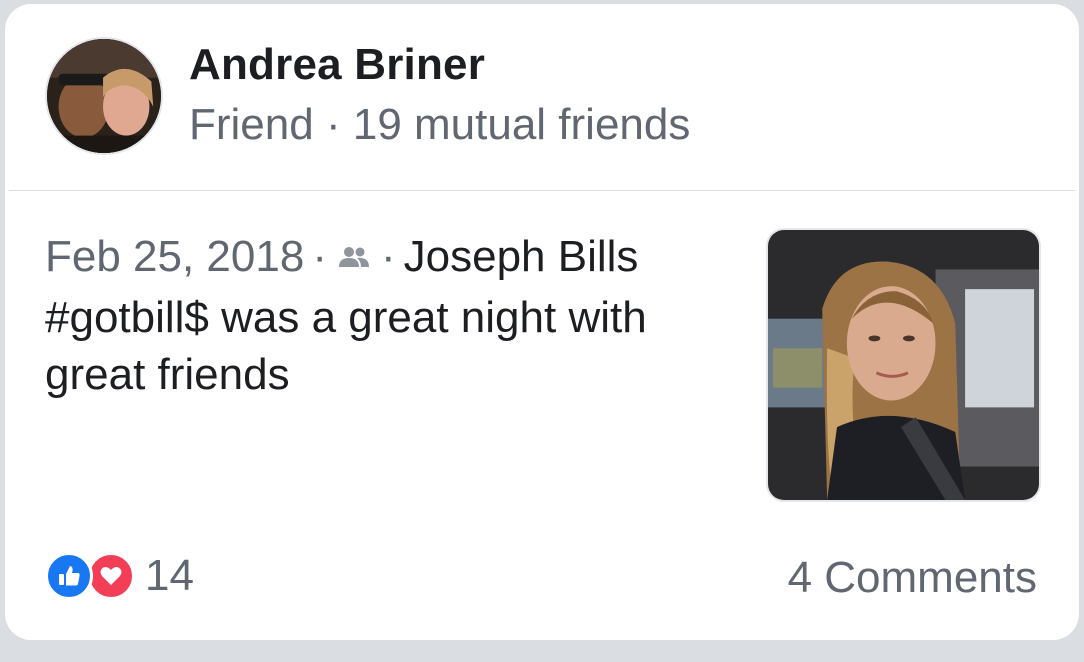  I want to click on mutual-friends-link: 19 mutual friends, so click(522, 124).